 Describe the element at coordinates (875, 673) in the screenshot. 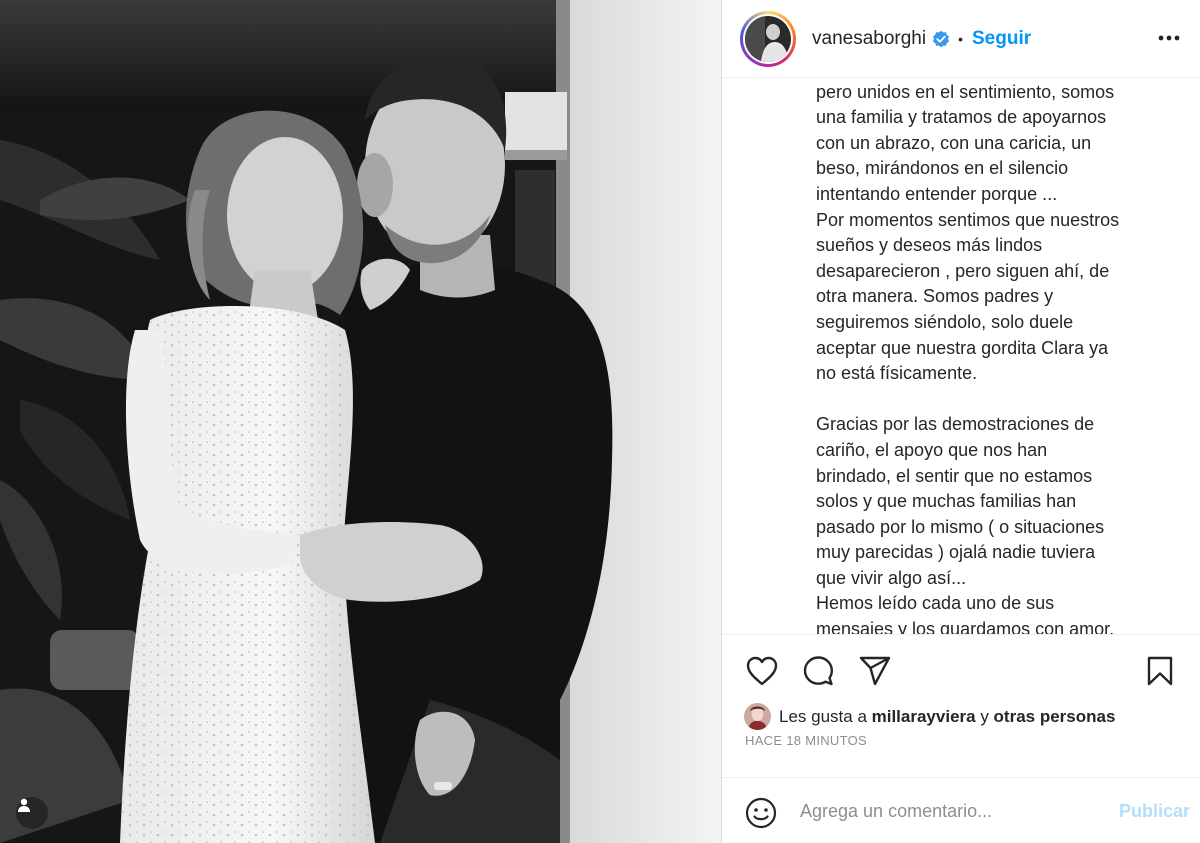

I see `share-icon` at that location.